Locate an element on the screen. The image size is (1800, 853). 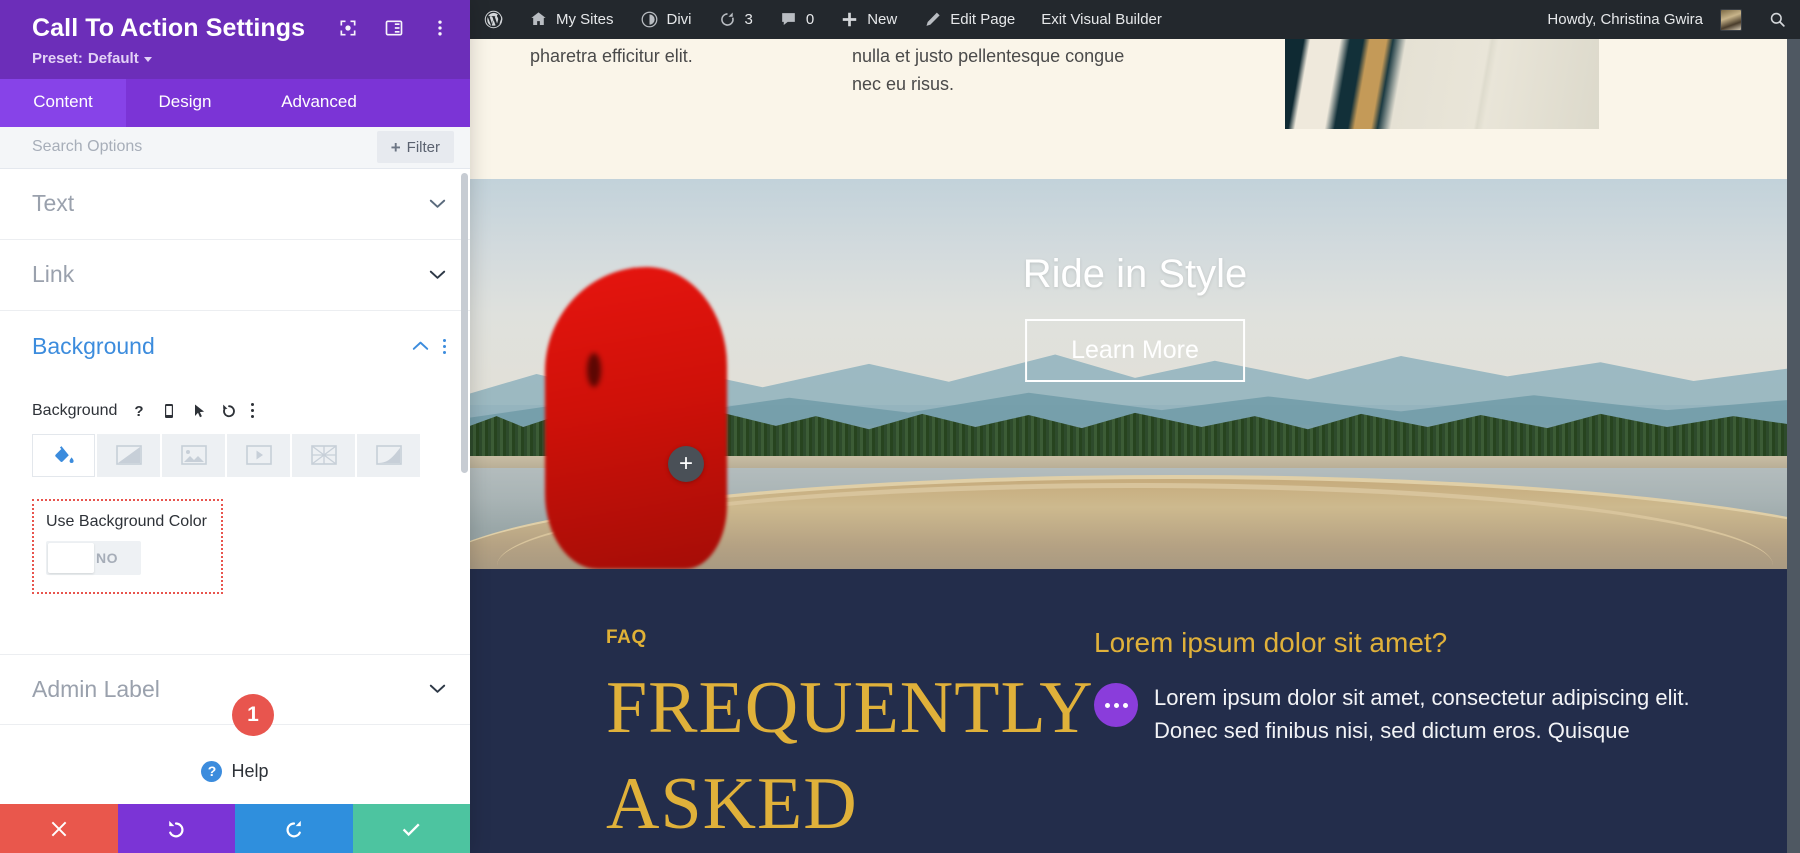
admin-bar-search is located at coordinates (1777, 19).